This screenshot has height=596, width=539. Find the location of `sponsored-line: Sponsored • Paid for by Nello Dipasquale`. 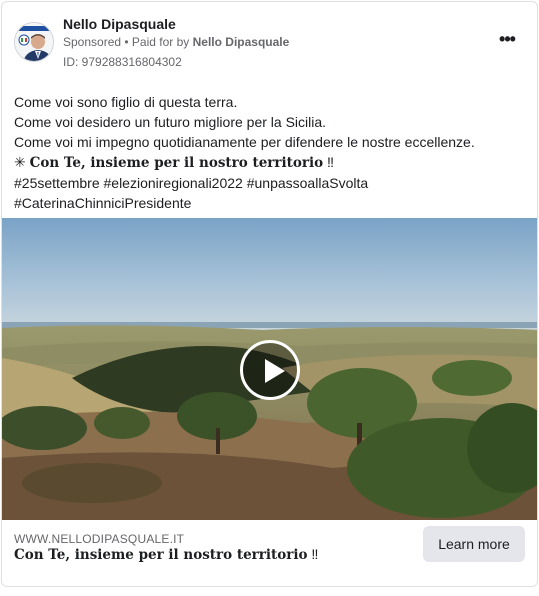

sponsored-line: Sponsored • Paid for by Nello Dipasquale is located at coordinates (176, 42).